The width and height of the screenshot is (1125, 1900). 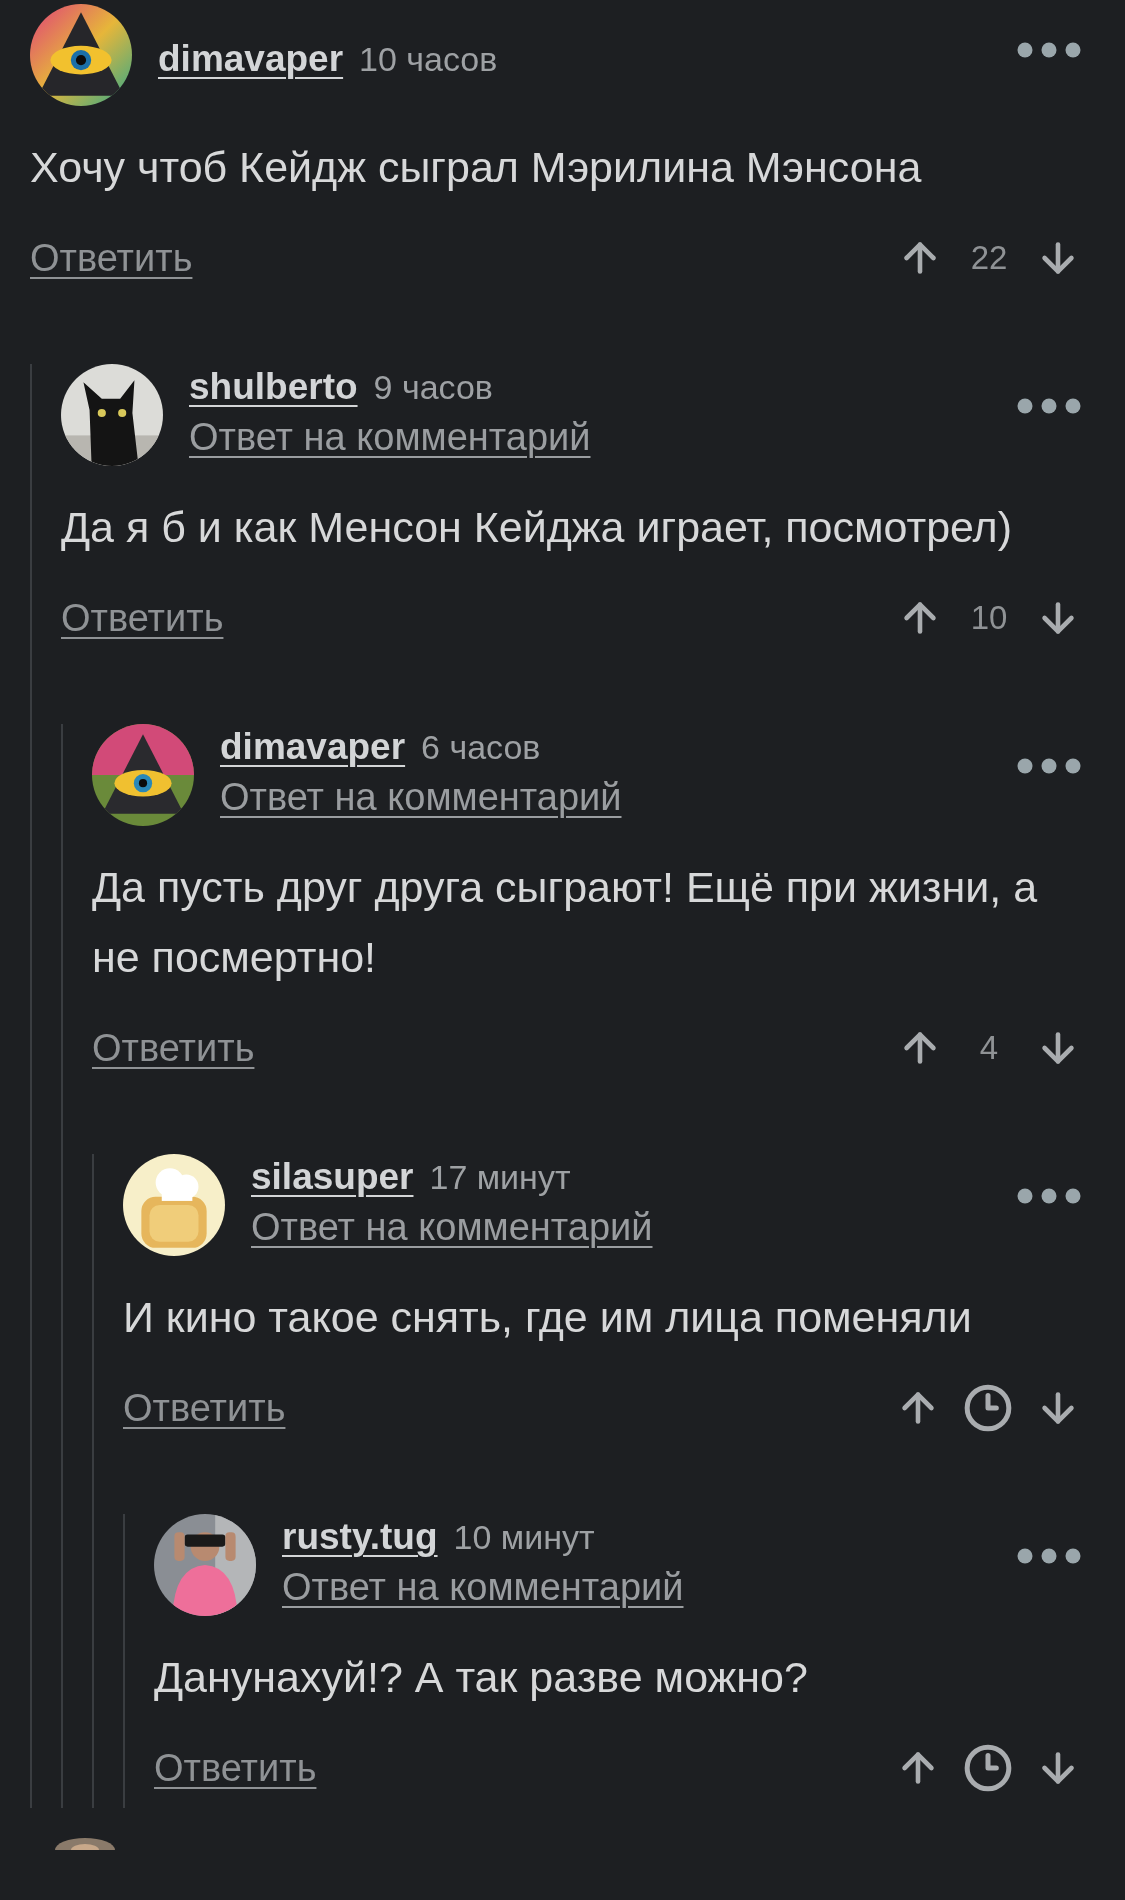 I want to click on comment-text: Хочу чтоб Кейдж сыграл Мэрилина Мэнсона, so click(x=476, y=167).